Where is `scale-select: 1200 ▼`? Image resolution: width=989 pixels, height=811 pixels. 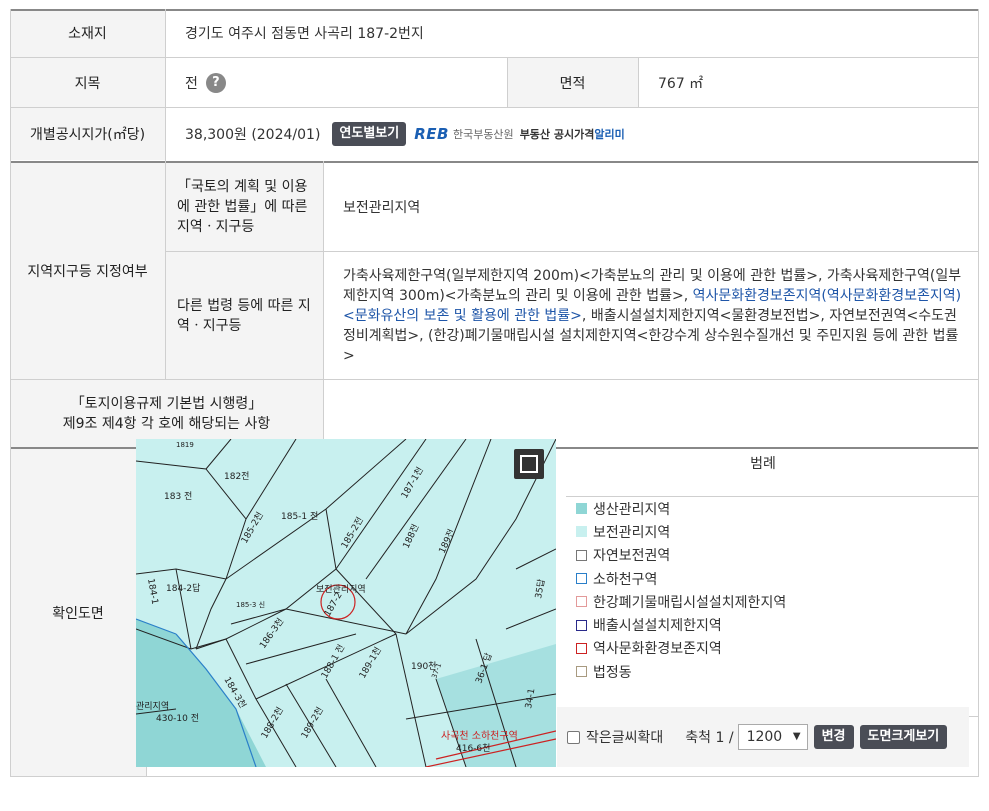
scale-select: 1200 ▼ is located at coordinates (772, 737).